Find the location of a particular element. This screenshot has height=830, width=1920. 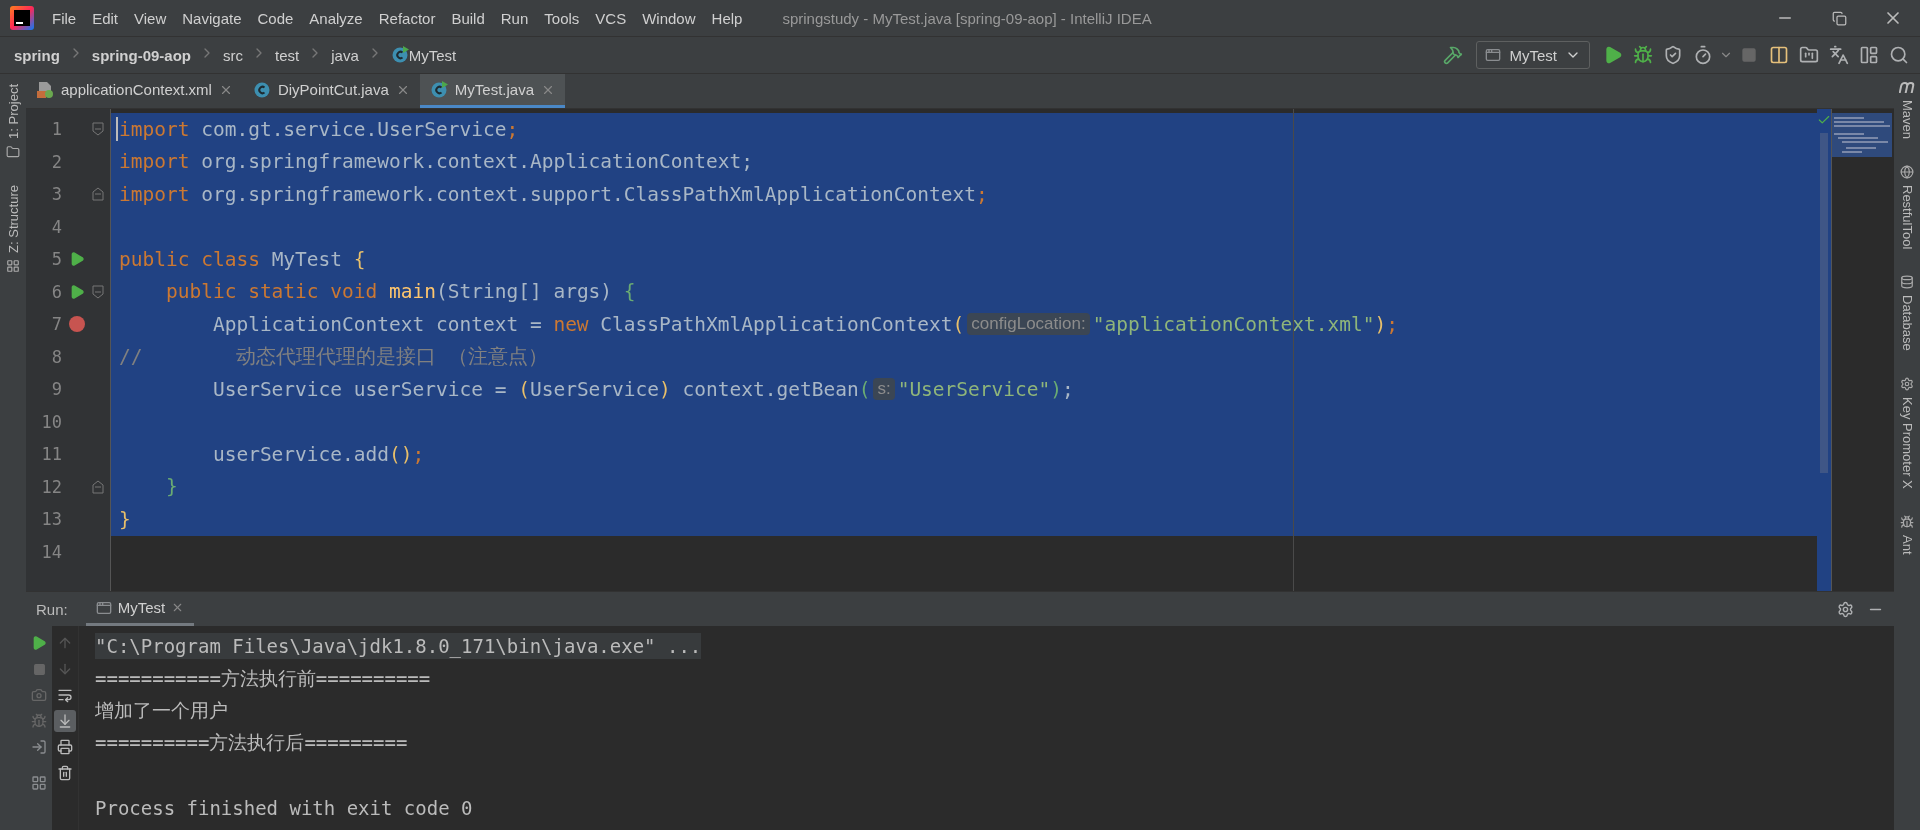

line-number: 14 is located at coordinates (51, 551).